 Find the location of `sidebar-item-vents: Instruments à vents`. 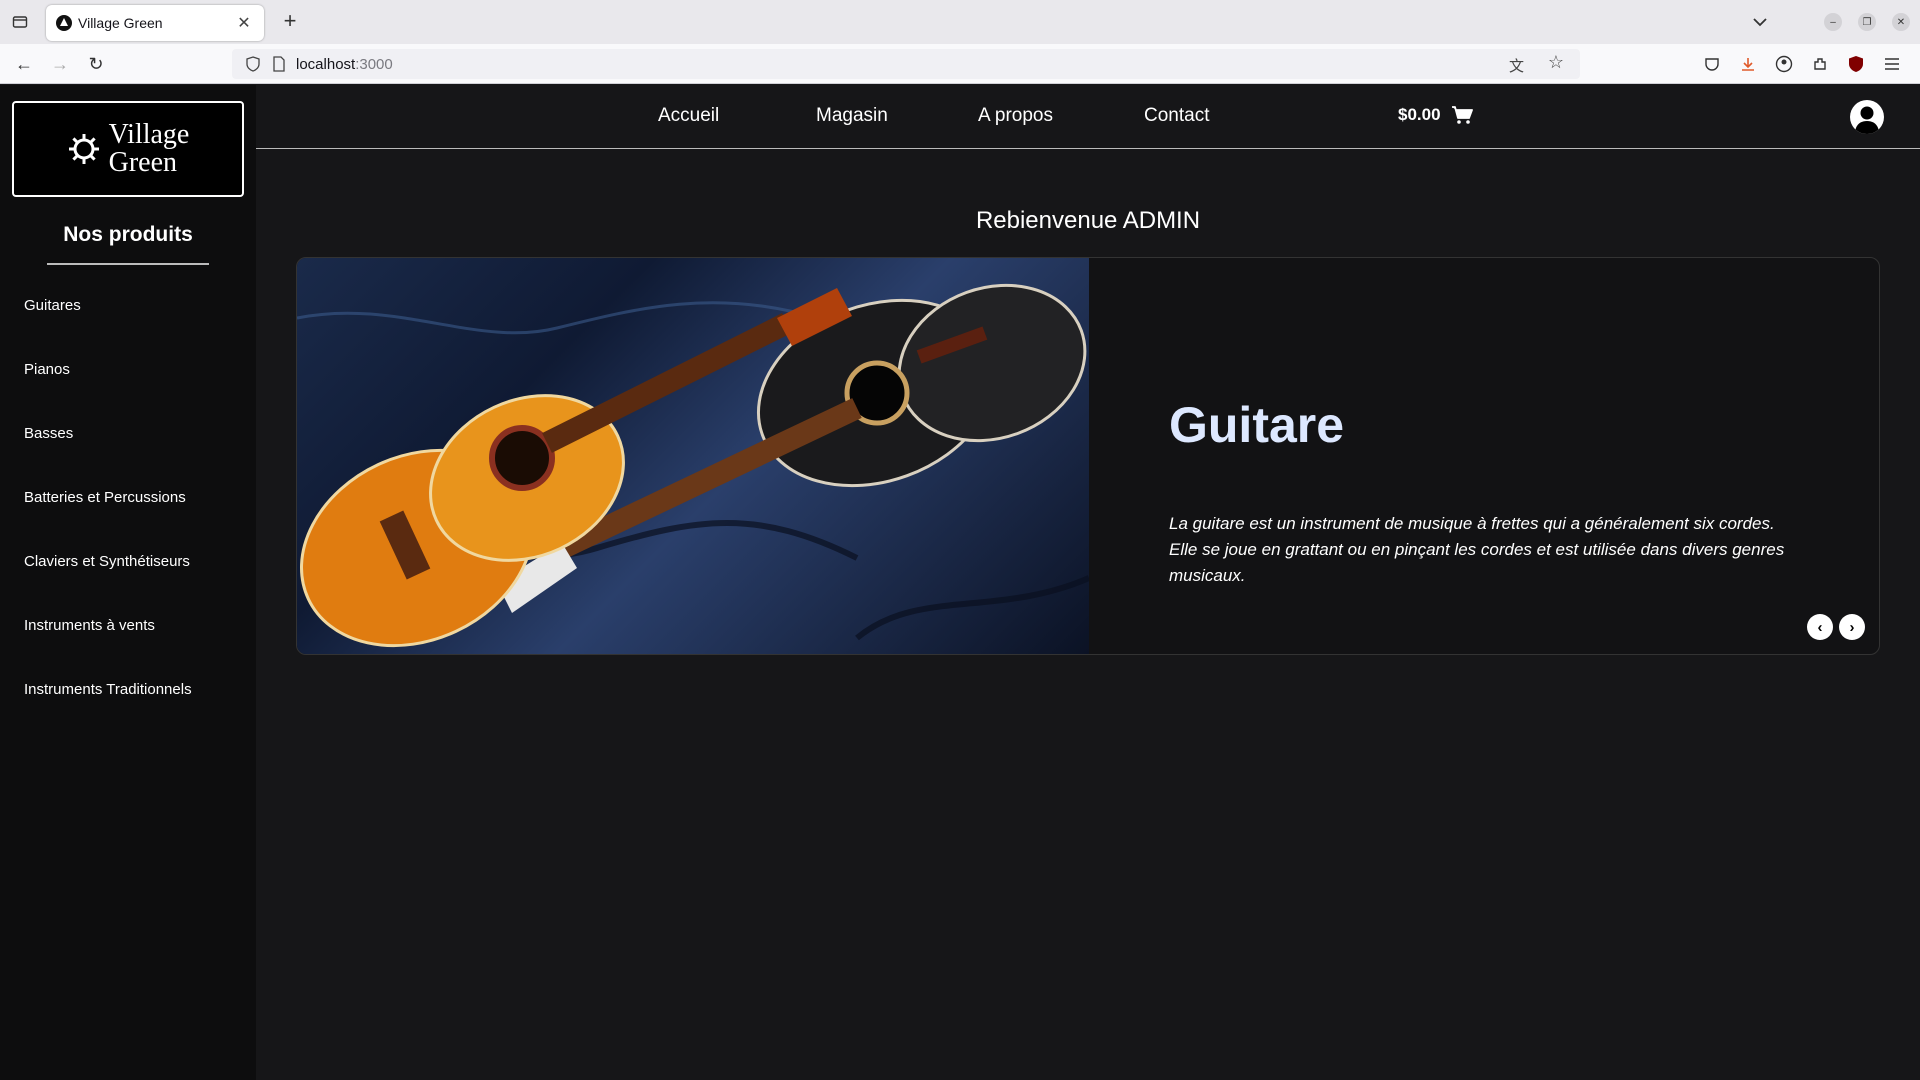

sidebar-item-vents: Instruments à vents is located at coordinates (89, 625).